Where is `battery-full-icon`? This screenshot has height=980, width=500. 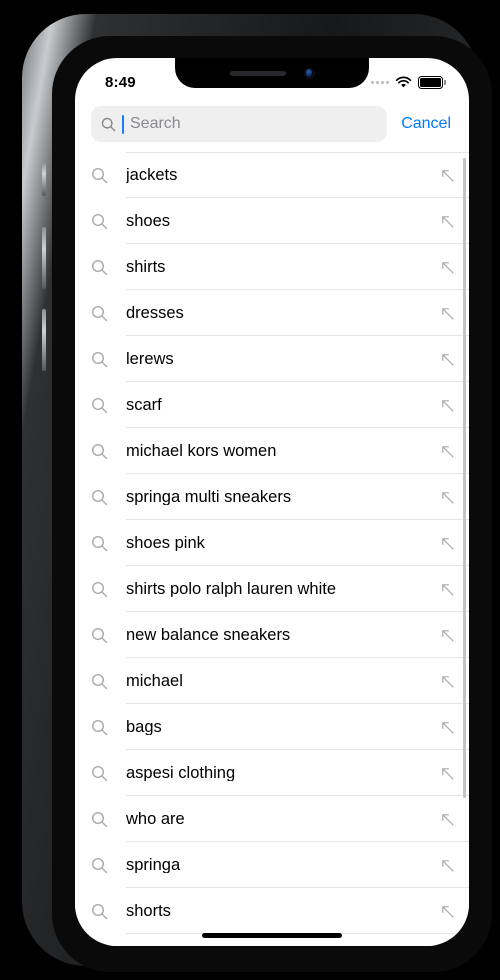 battery-full-icon is located at coordinates (432, 82).